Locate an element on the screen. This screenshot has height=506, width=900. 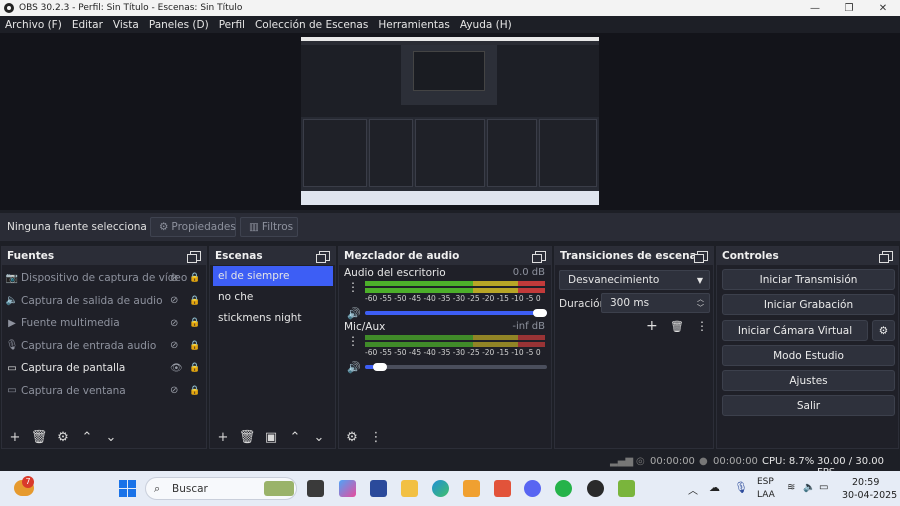
menu-herramientas: Herramientas is located at coordinates (414, 25).